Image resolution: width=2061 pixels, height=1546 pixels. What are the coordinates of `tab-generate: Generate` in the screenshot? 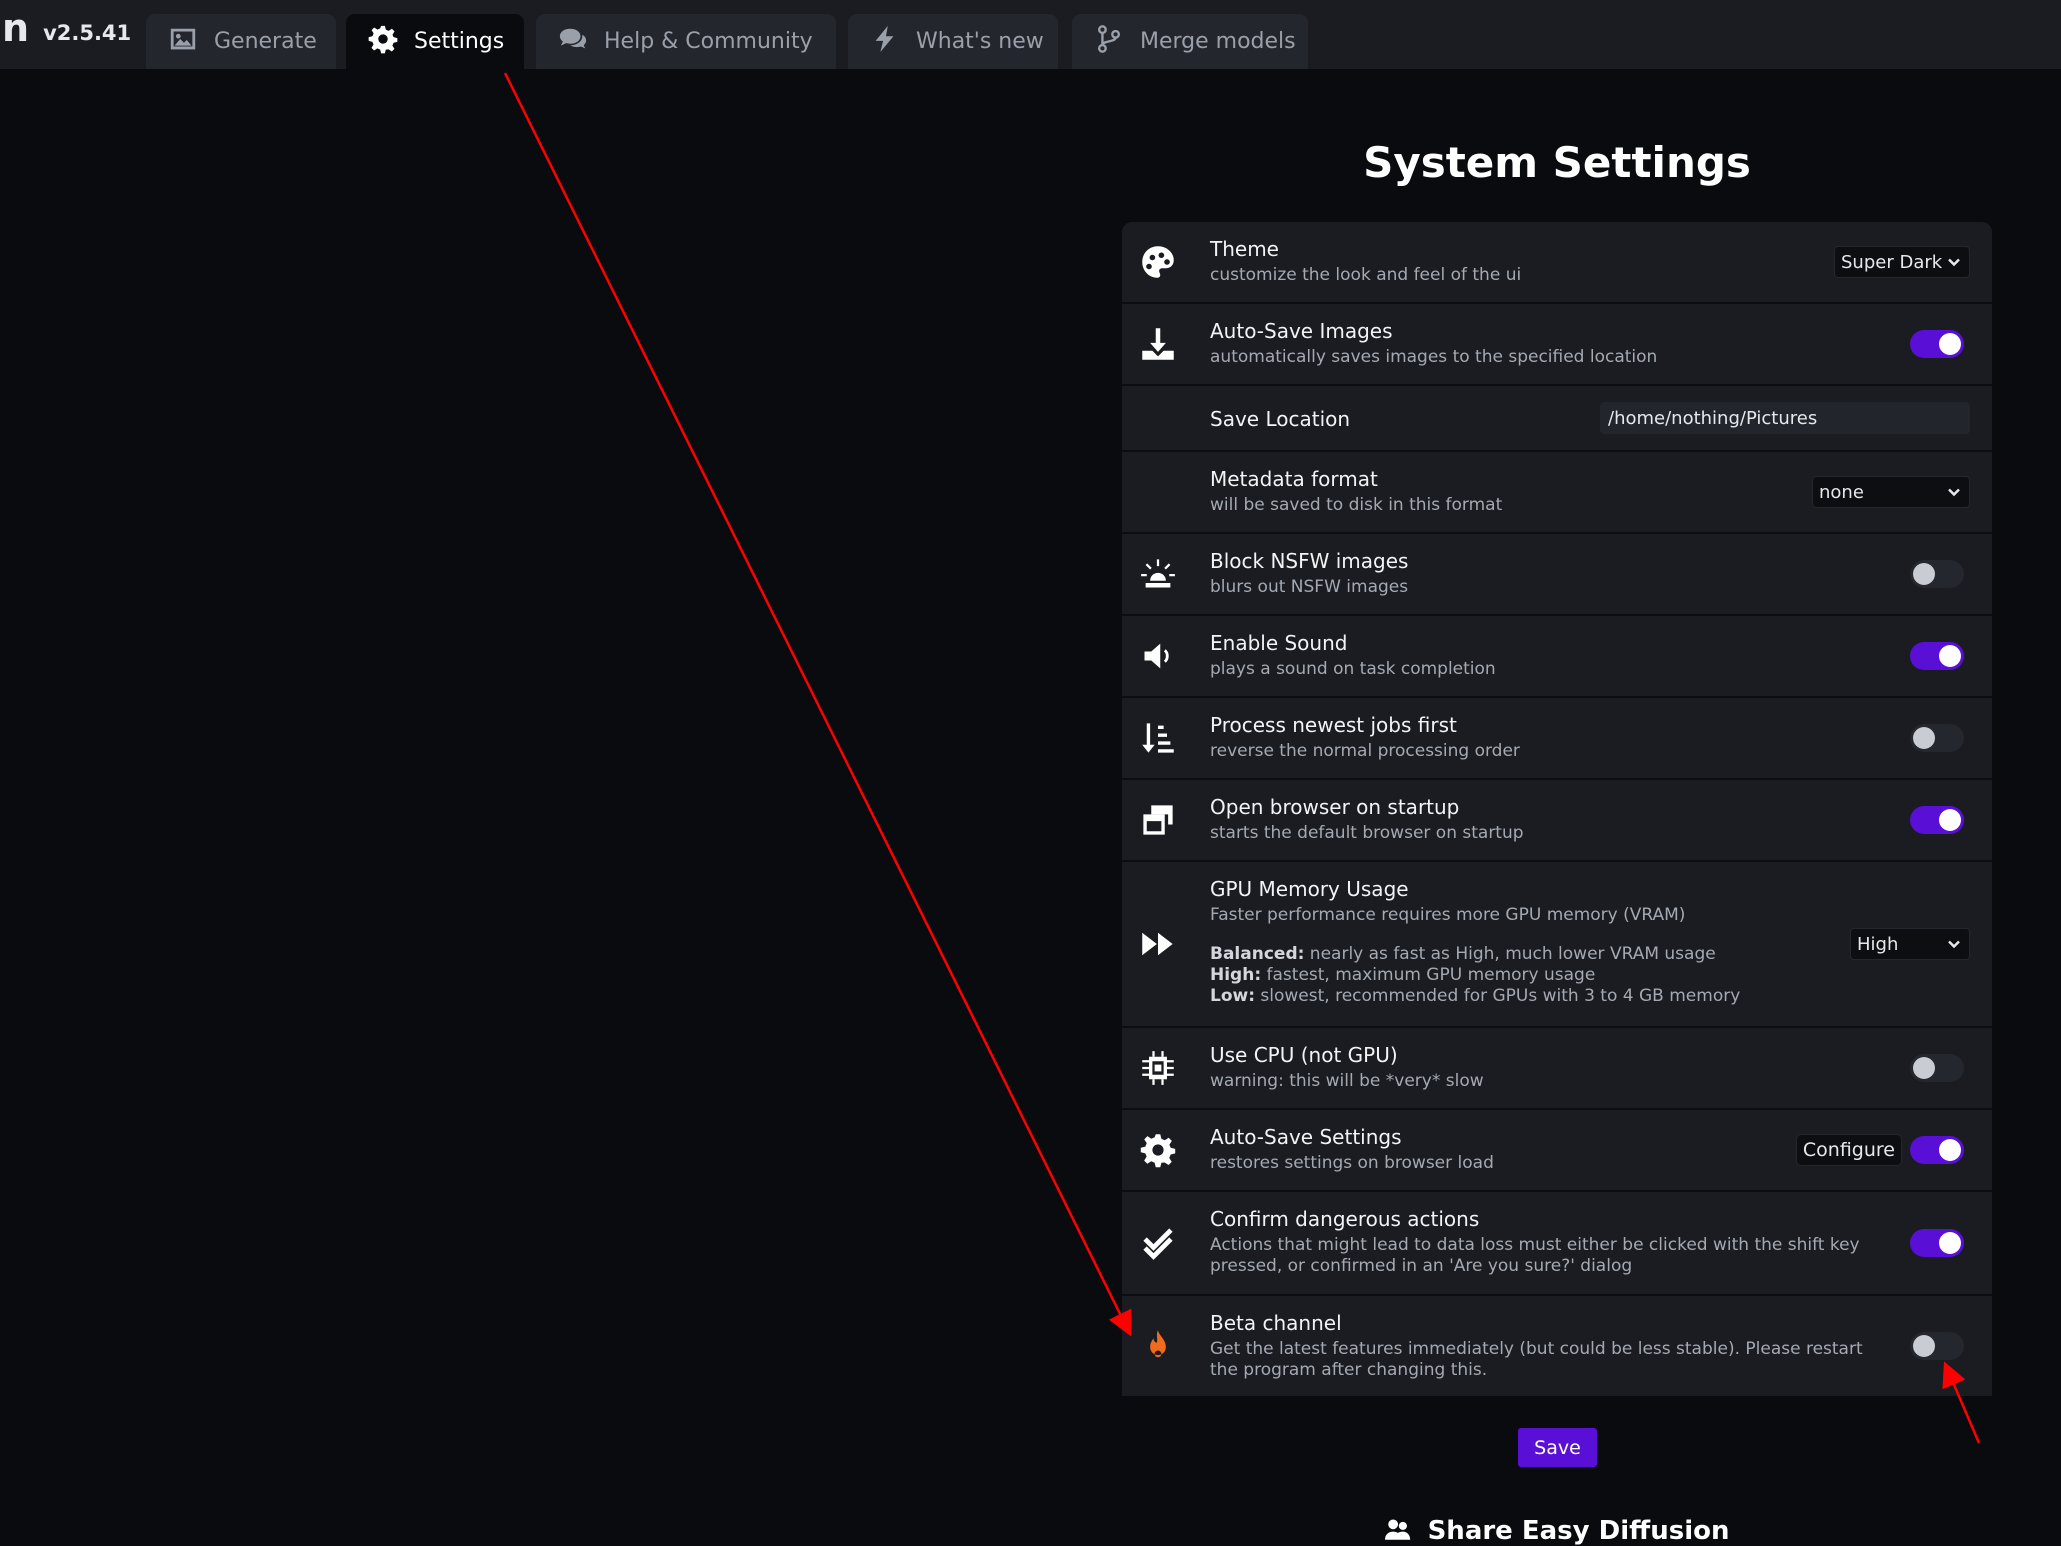 It's located at (241, 41).